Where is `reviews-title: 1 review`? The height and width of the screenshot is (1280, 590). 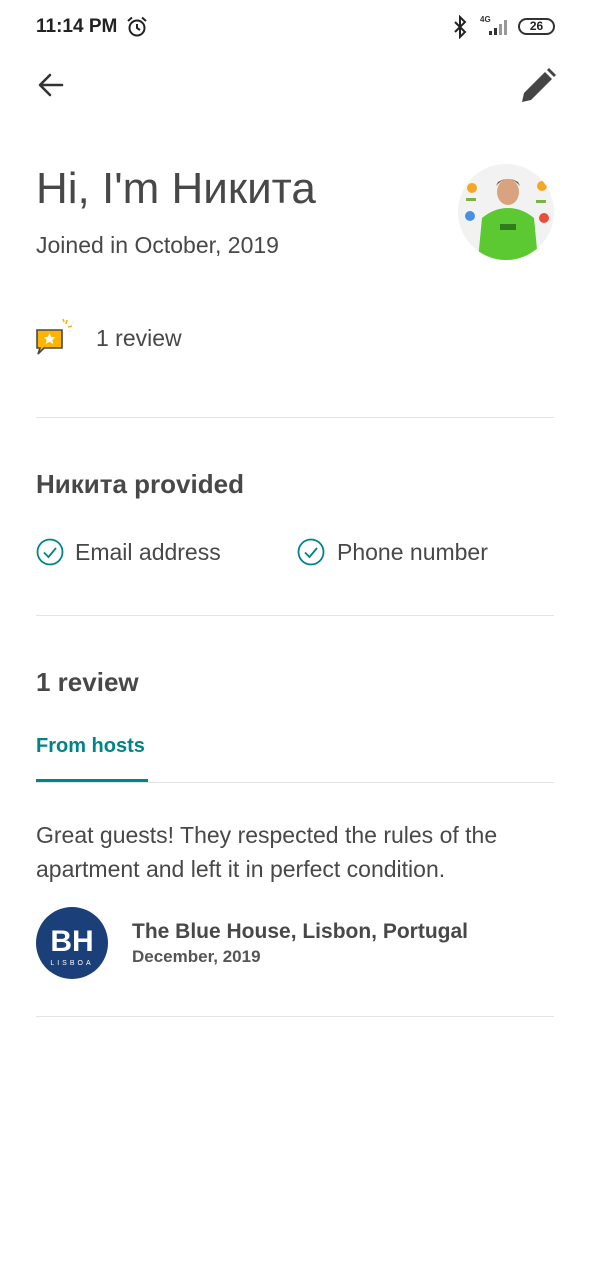 reviews-title: 1 review is located at coordinates (87, 682).